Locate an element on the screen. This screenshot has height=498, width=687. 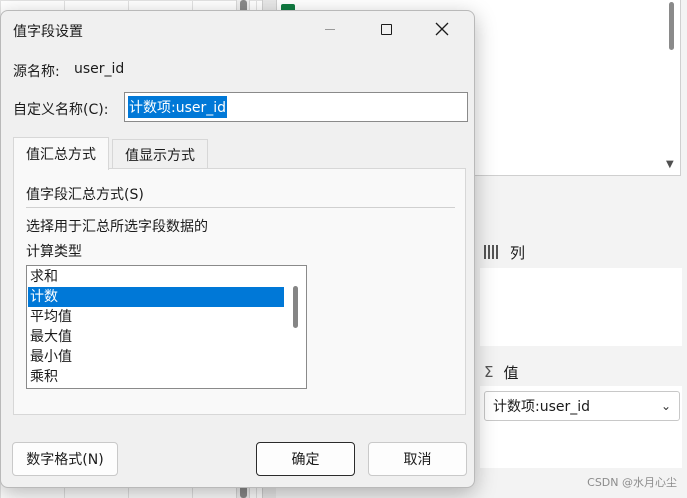
columns-area-header: 列 is located at coordinates (584, 252).